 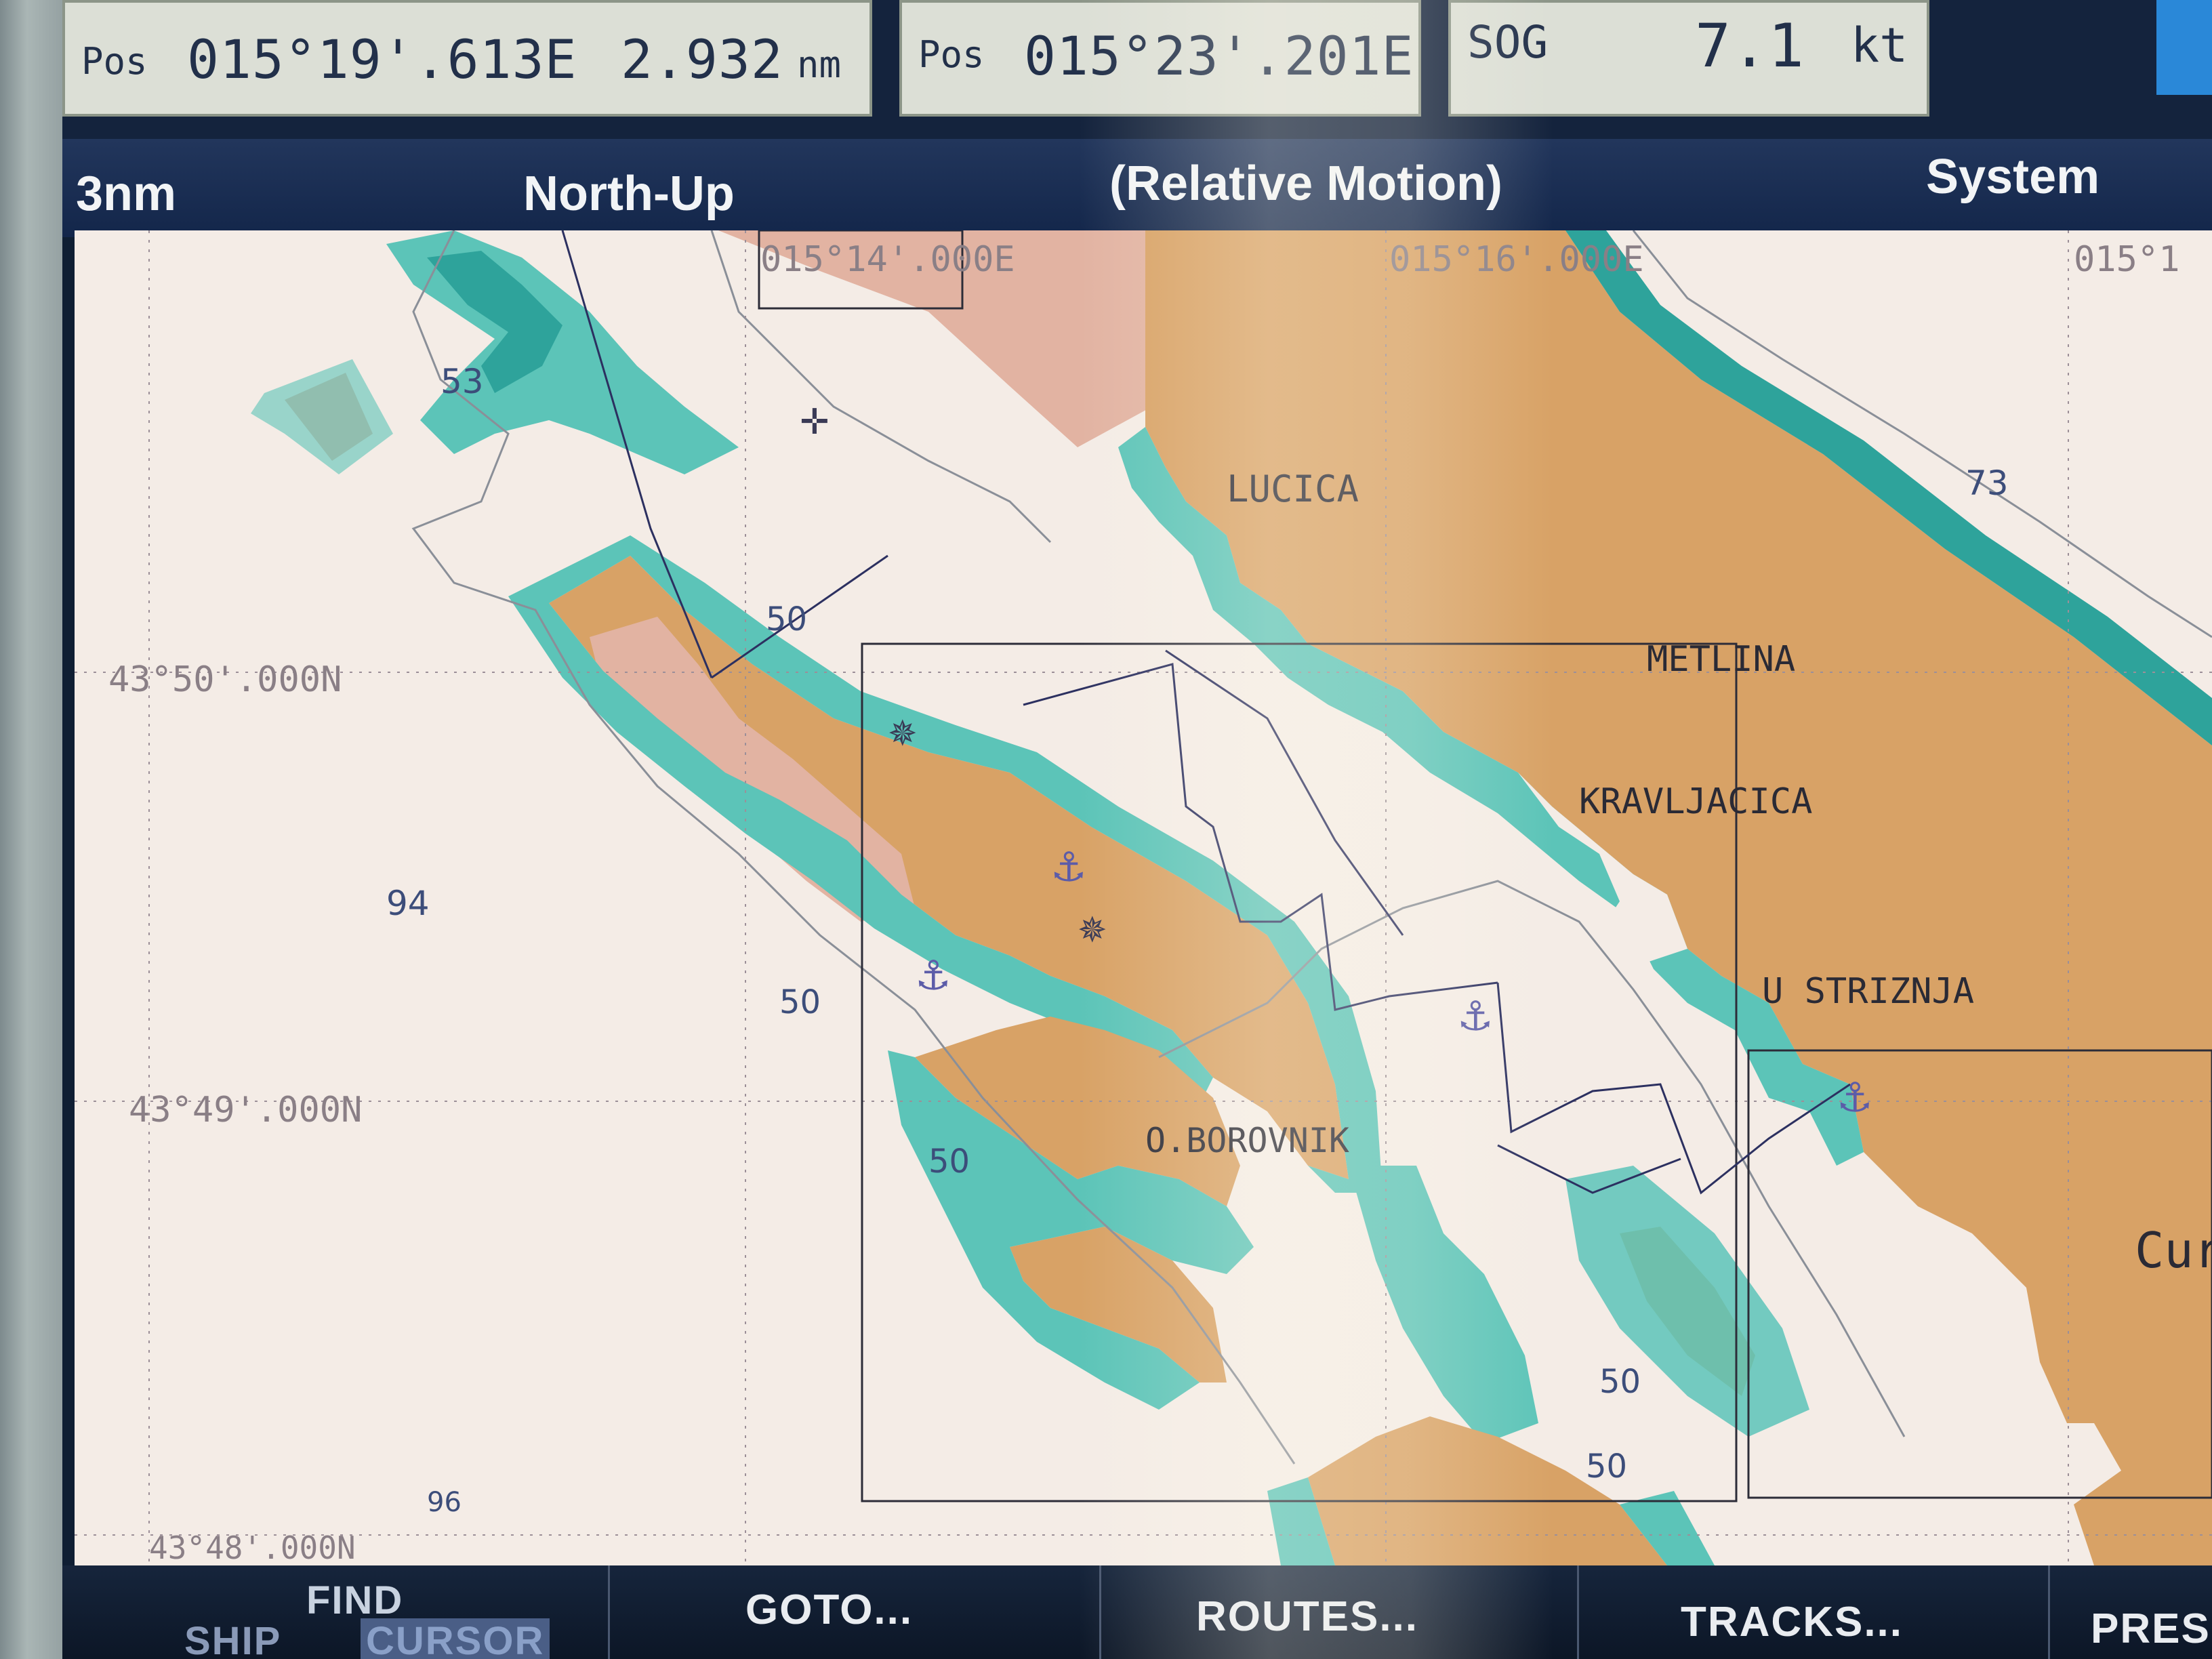 What do you see at coordinates (702, 61) in the screenshot?
I see `distance-value: 2.932` at bounding box center [702, 61].